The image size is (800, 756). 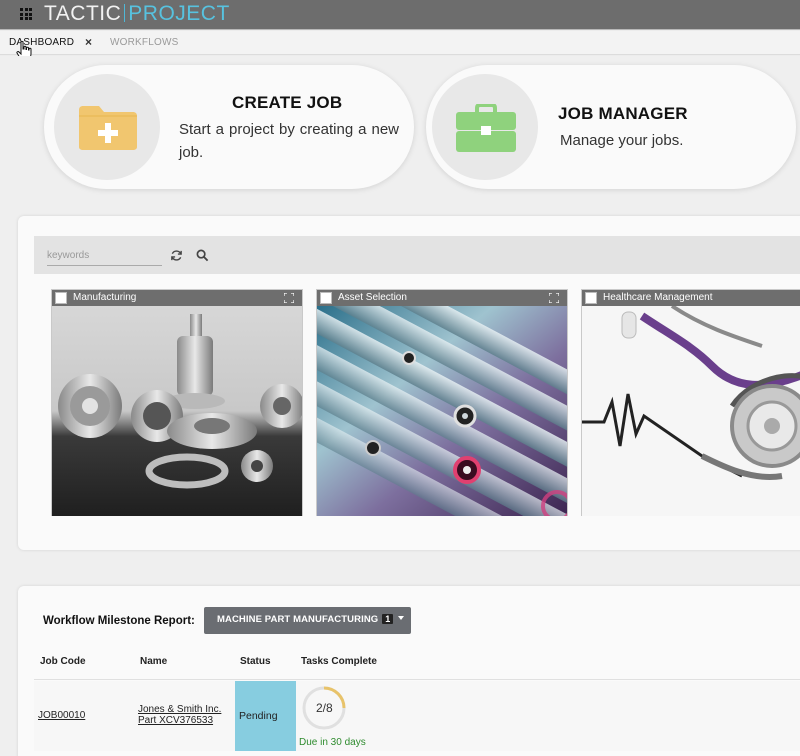 I want to click on job-manager-description: Manage your jobs., so click(x=622, y=140).